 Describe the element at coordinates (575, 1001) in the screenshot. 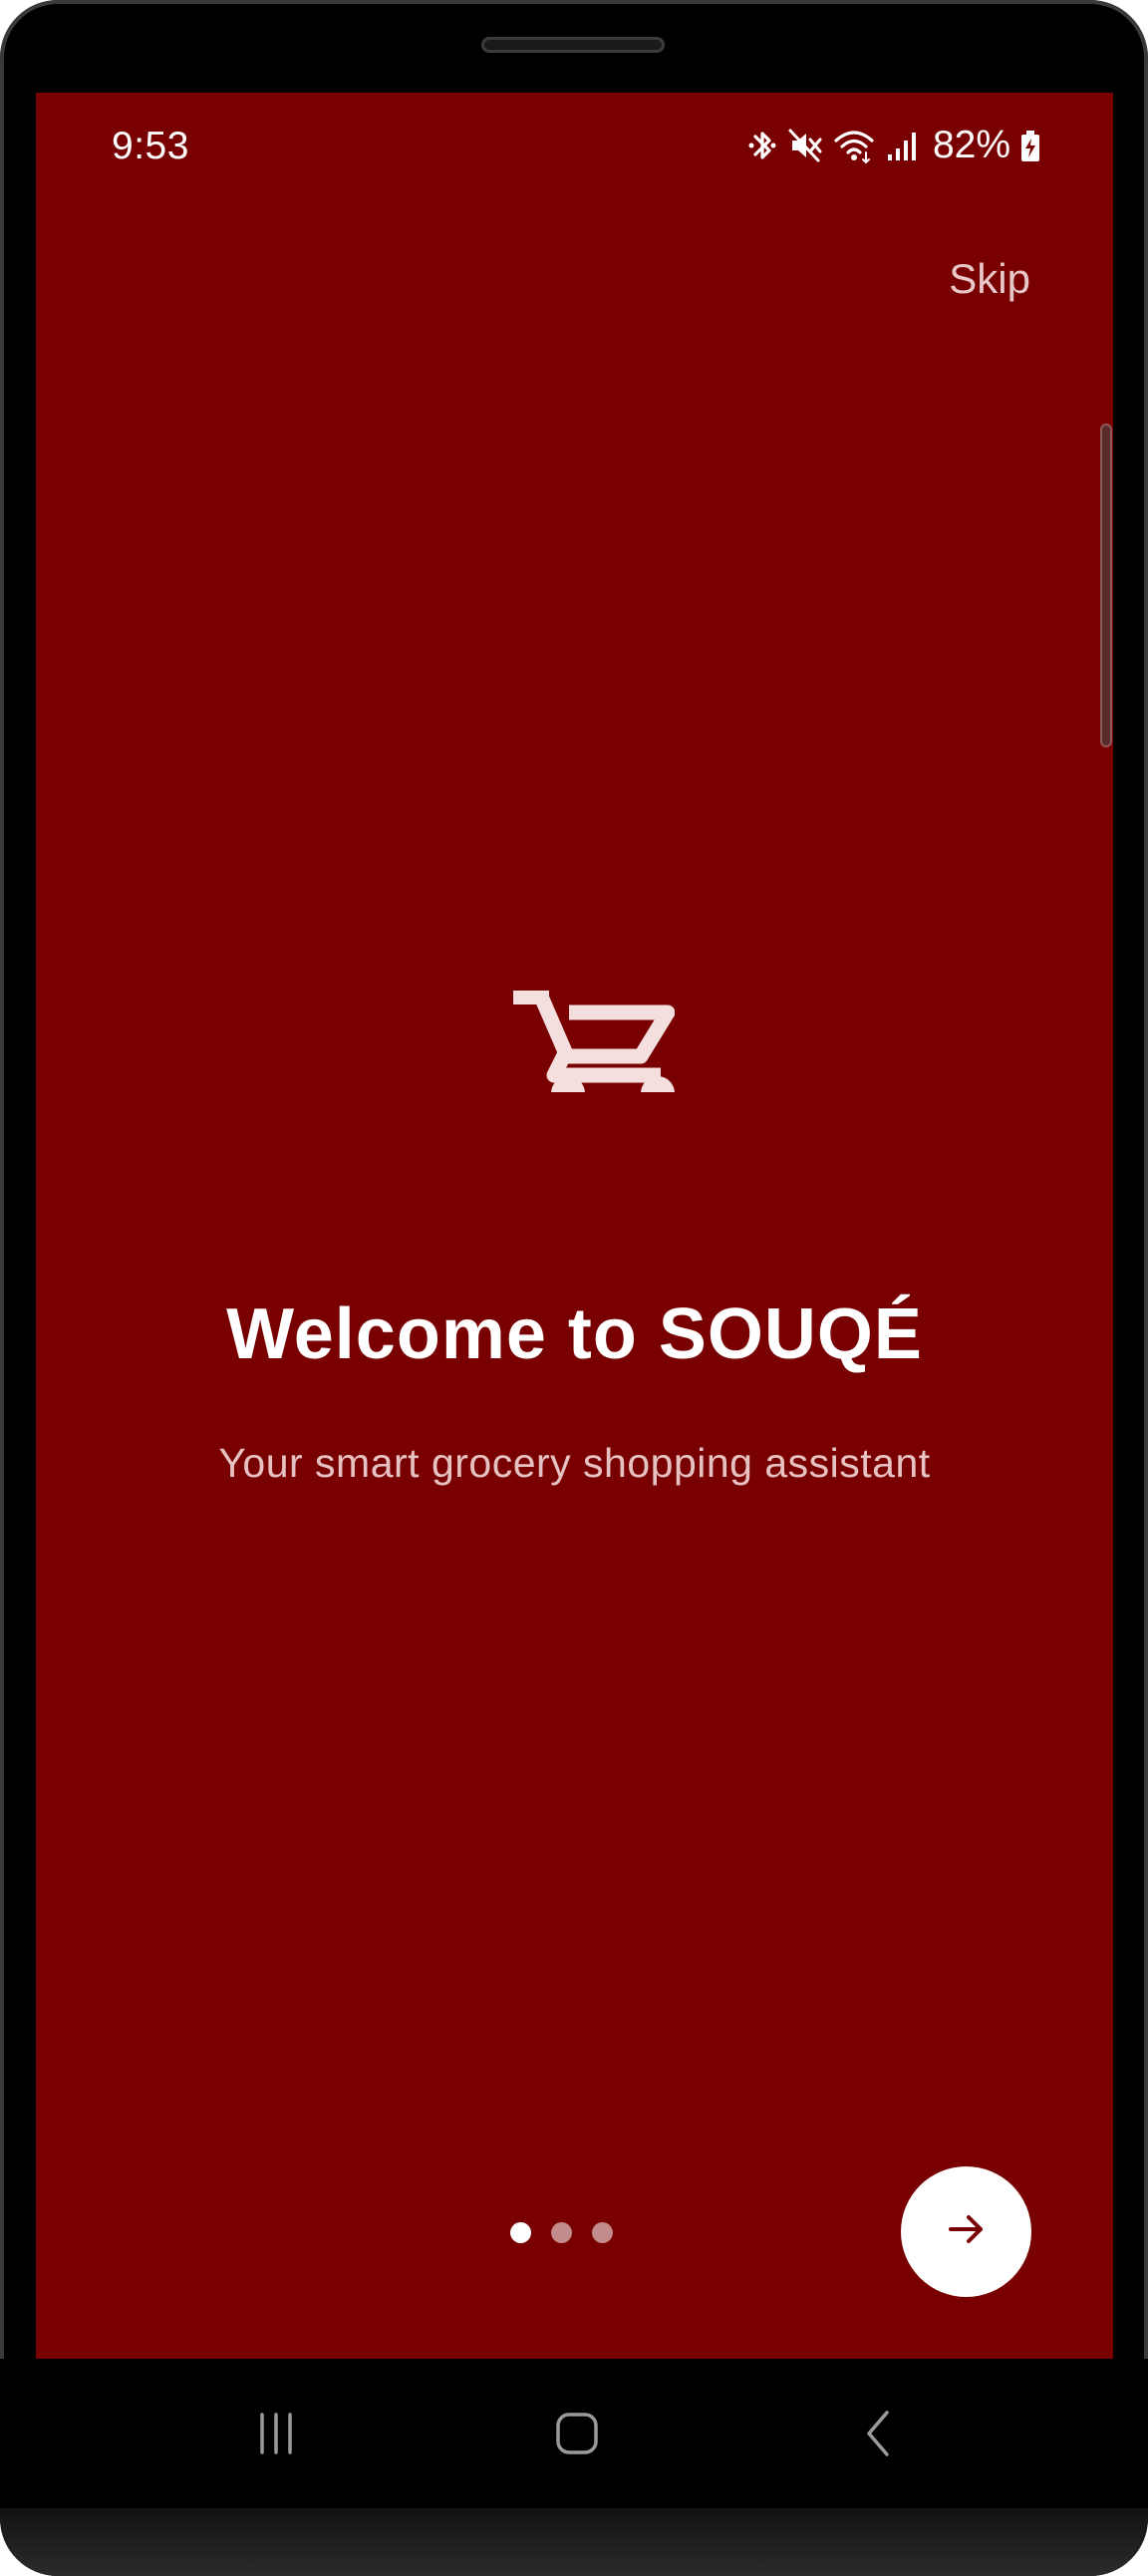

I see `shopping-cart-icon` at that location.